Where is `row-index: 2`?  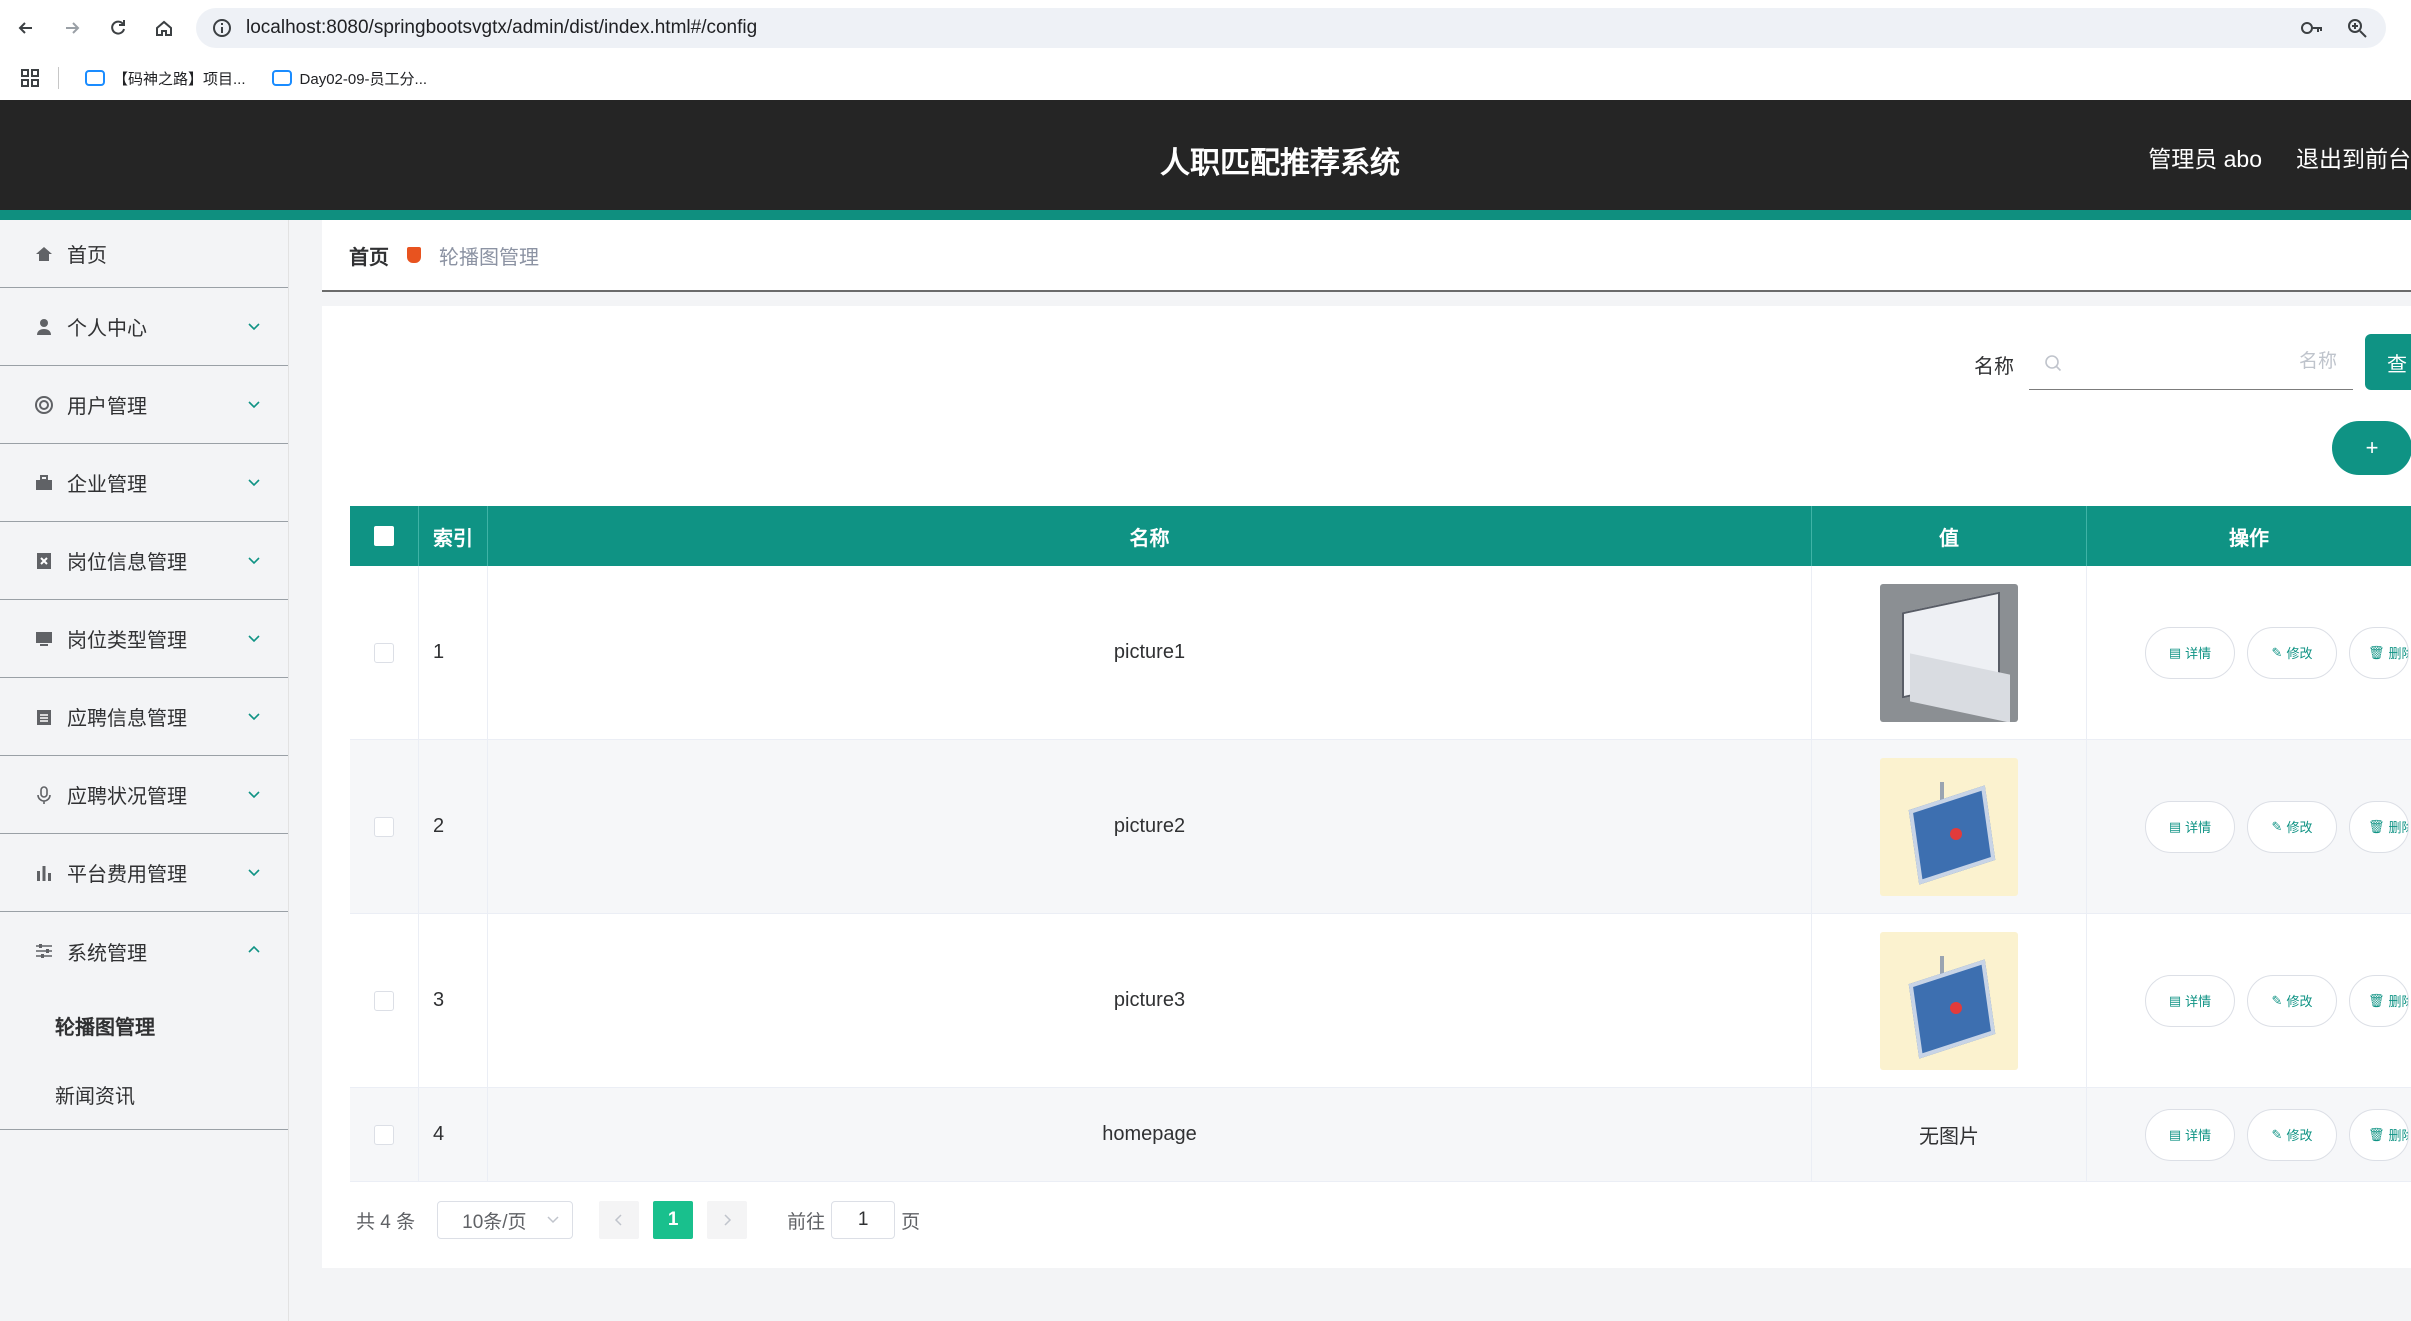
row-index: 2 is located at coordinates (453, 826).